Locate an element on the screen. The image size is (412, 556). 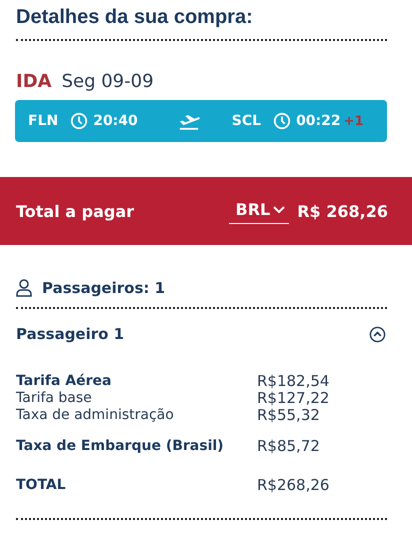
fare-value: R$55,32 is located at coordinates (288, 415).